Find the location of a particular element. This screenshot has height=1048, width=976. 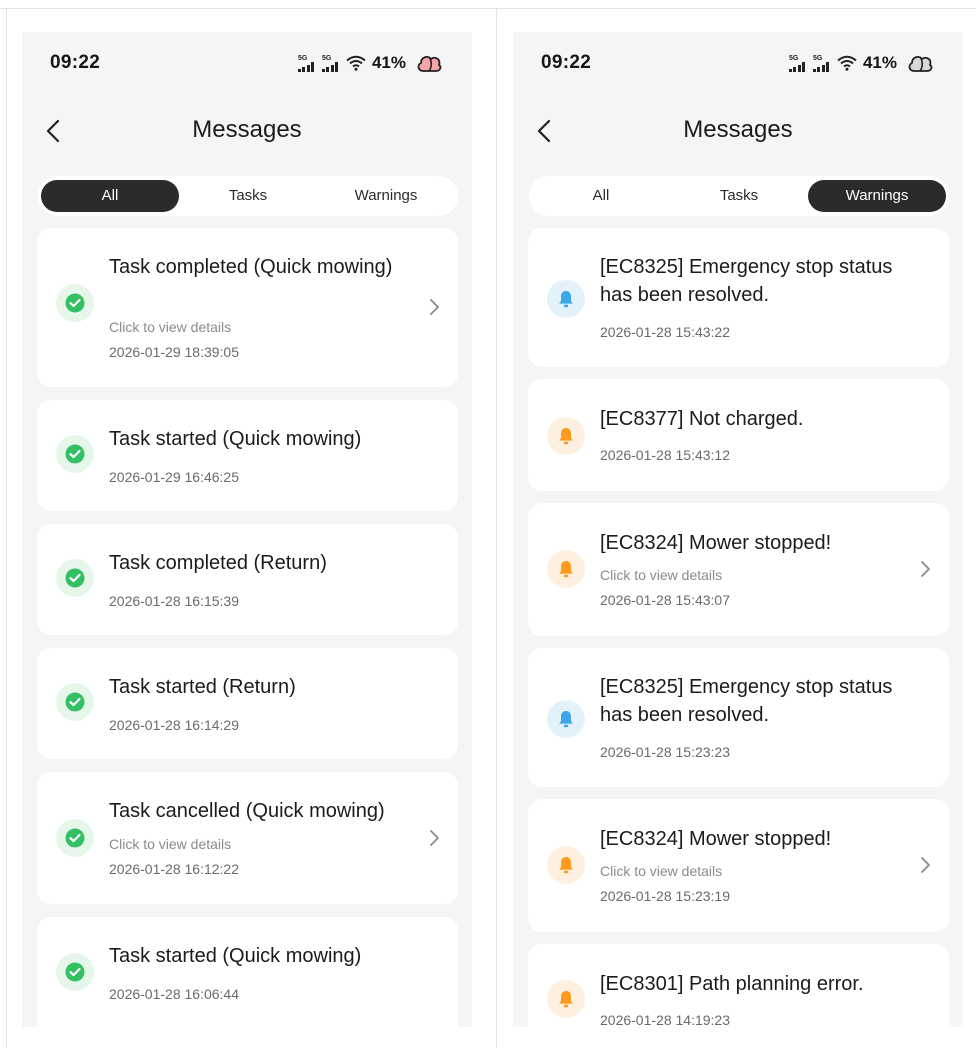

message-time: 2026-01-29 18:39:05 is located at coordinates (174, 352).